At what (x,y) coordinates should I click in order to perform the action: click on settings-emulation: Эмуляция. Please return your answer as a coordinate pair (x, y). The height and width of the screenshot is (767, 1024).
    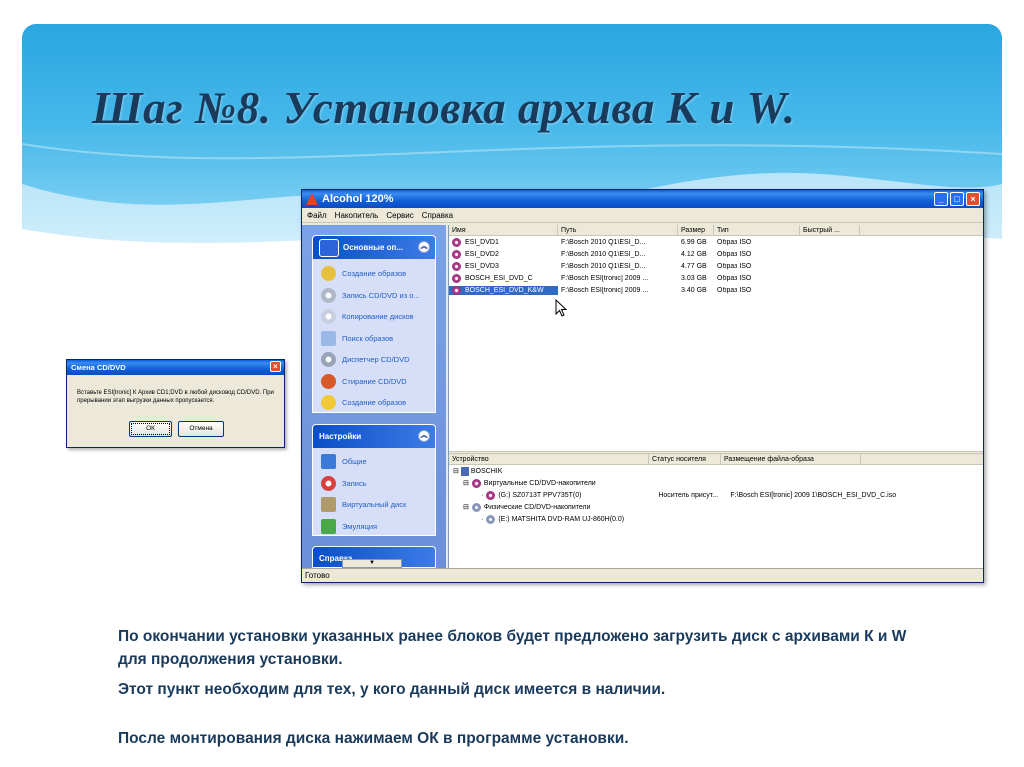
    Looking at the image, I should click on (374, 526).